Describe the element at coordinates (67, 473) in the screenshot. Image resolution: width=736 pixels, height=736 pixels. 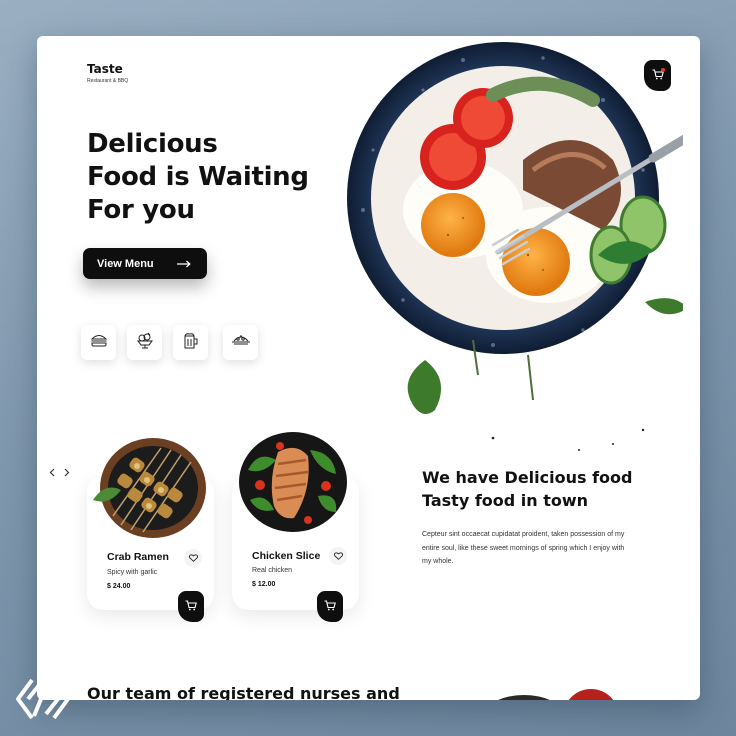
I see `chevron-right-icon` at that location.